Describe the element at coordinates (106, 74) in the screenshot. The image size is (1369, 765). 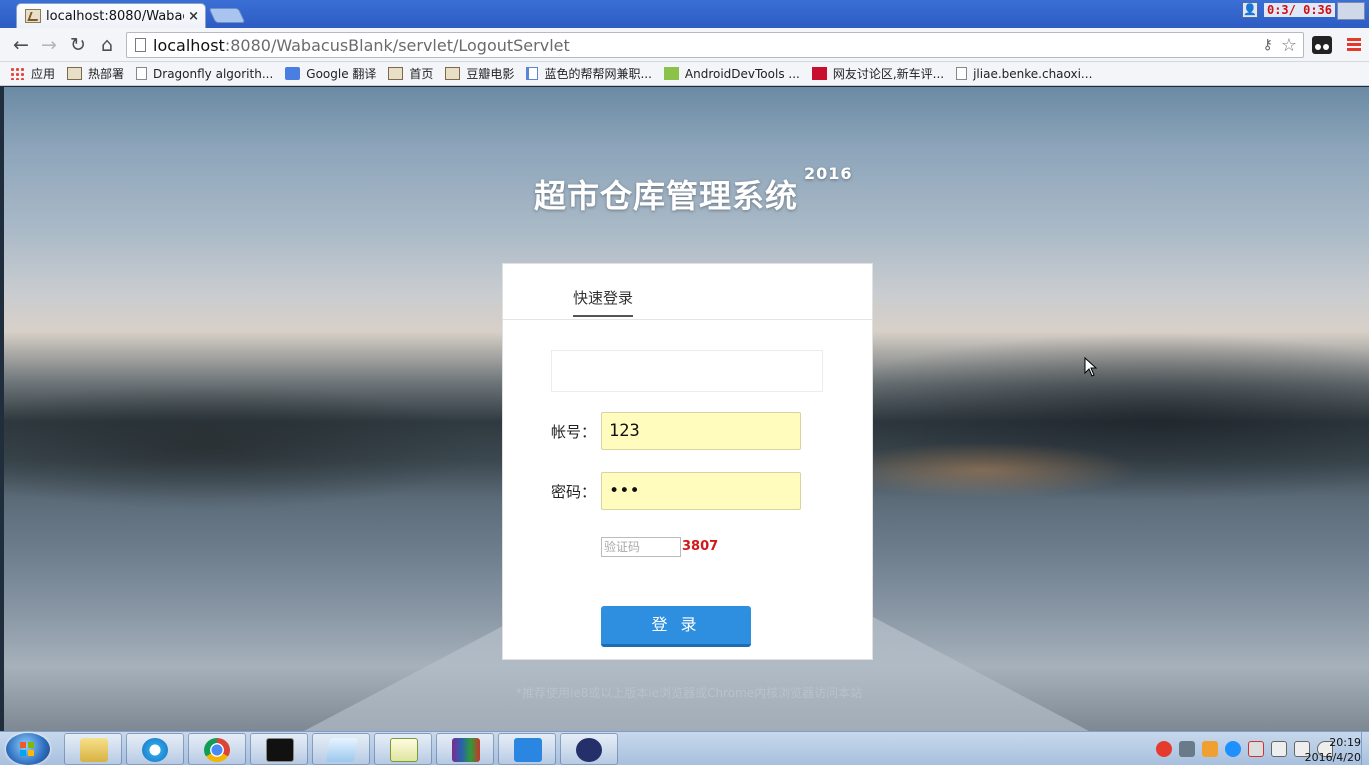
I see `bookmark-label: 热部署` at that location.